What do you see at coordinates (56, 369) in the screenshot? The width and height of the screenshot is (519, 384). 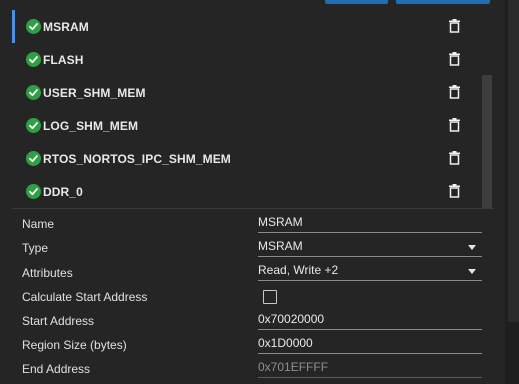 I see `end-address-label: End Address` at bounding box center [56, 369].